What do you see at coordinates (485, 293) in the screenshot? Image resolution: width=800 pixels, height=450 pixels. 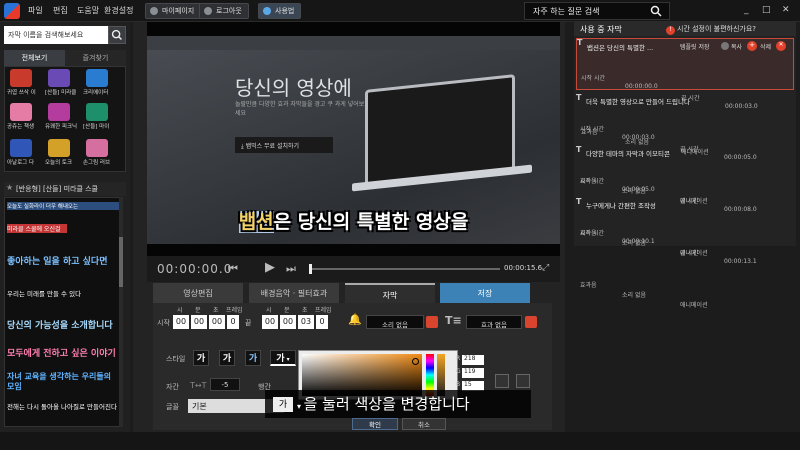 I see `tab-save: 저장` at bounding box center [485, 293].